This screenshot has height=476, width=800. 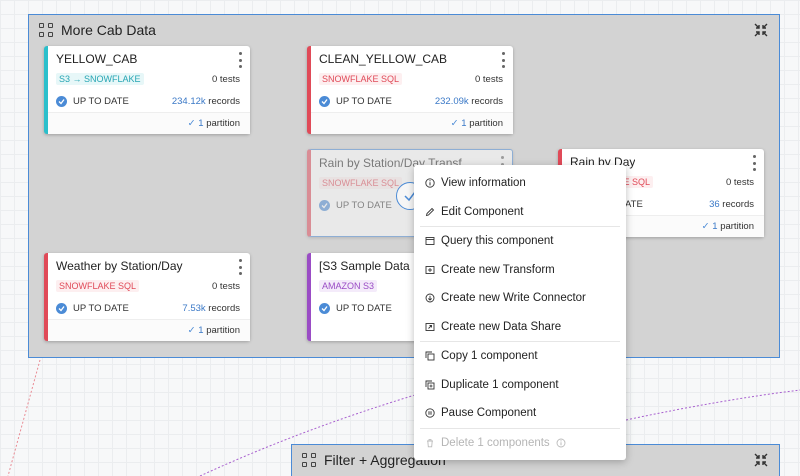 What do you see at coordinates (364, 266) in the screenshot?
I see `node-title: [S3 Sample Data` at bounding box center [364, 266].